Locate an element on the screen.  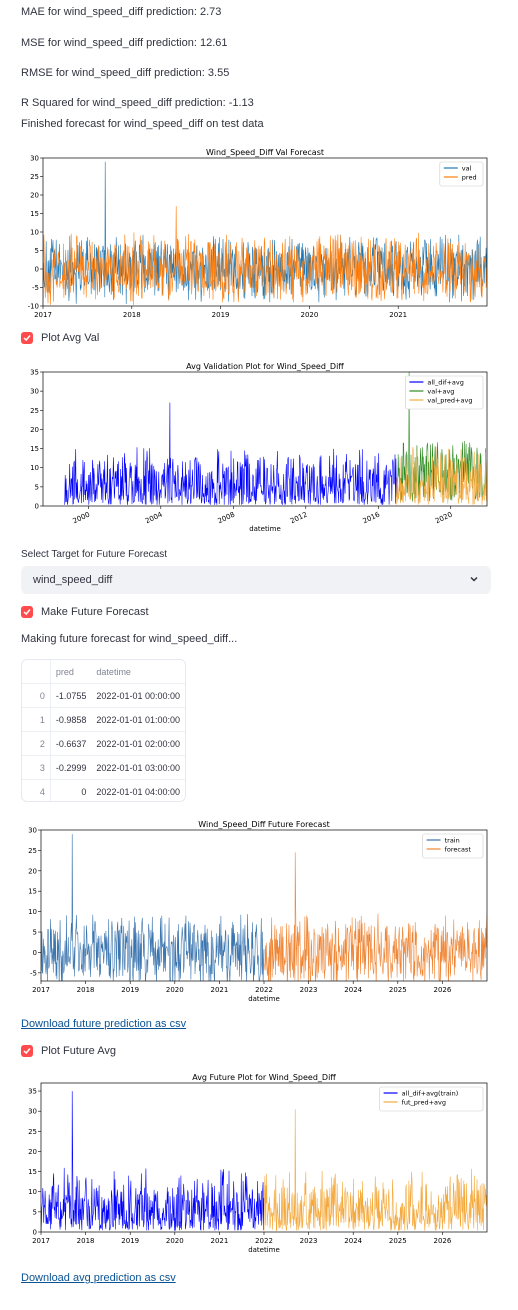
chart-title: Wind_Speed_Diff Future Forecast is located at coordinates (264, 824).